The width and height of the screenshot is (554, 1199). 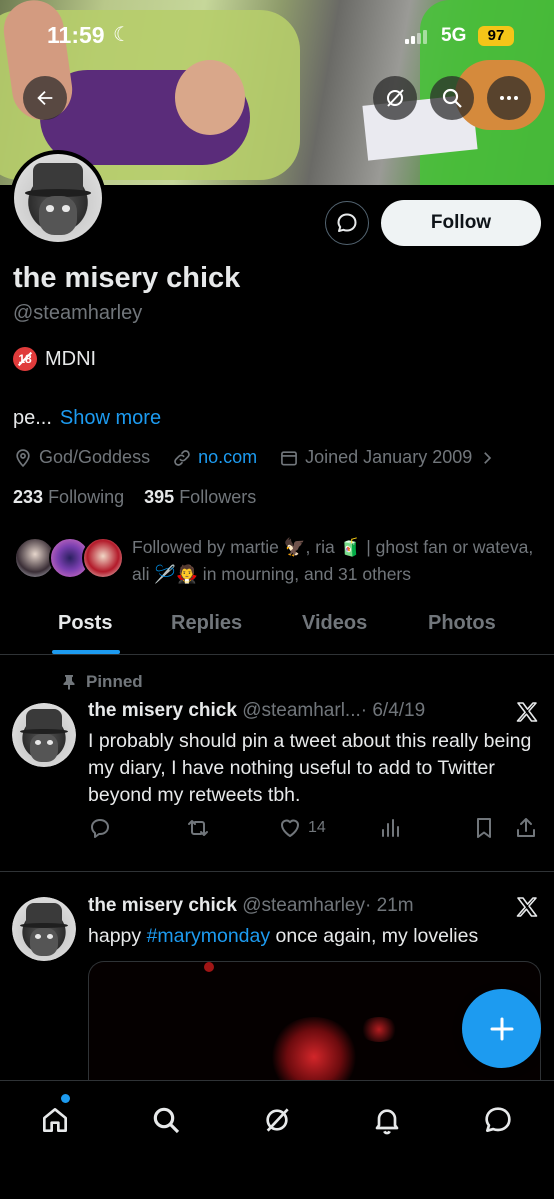 I want to click on status-time: 11:59, so click(x=76, y=35).